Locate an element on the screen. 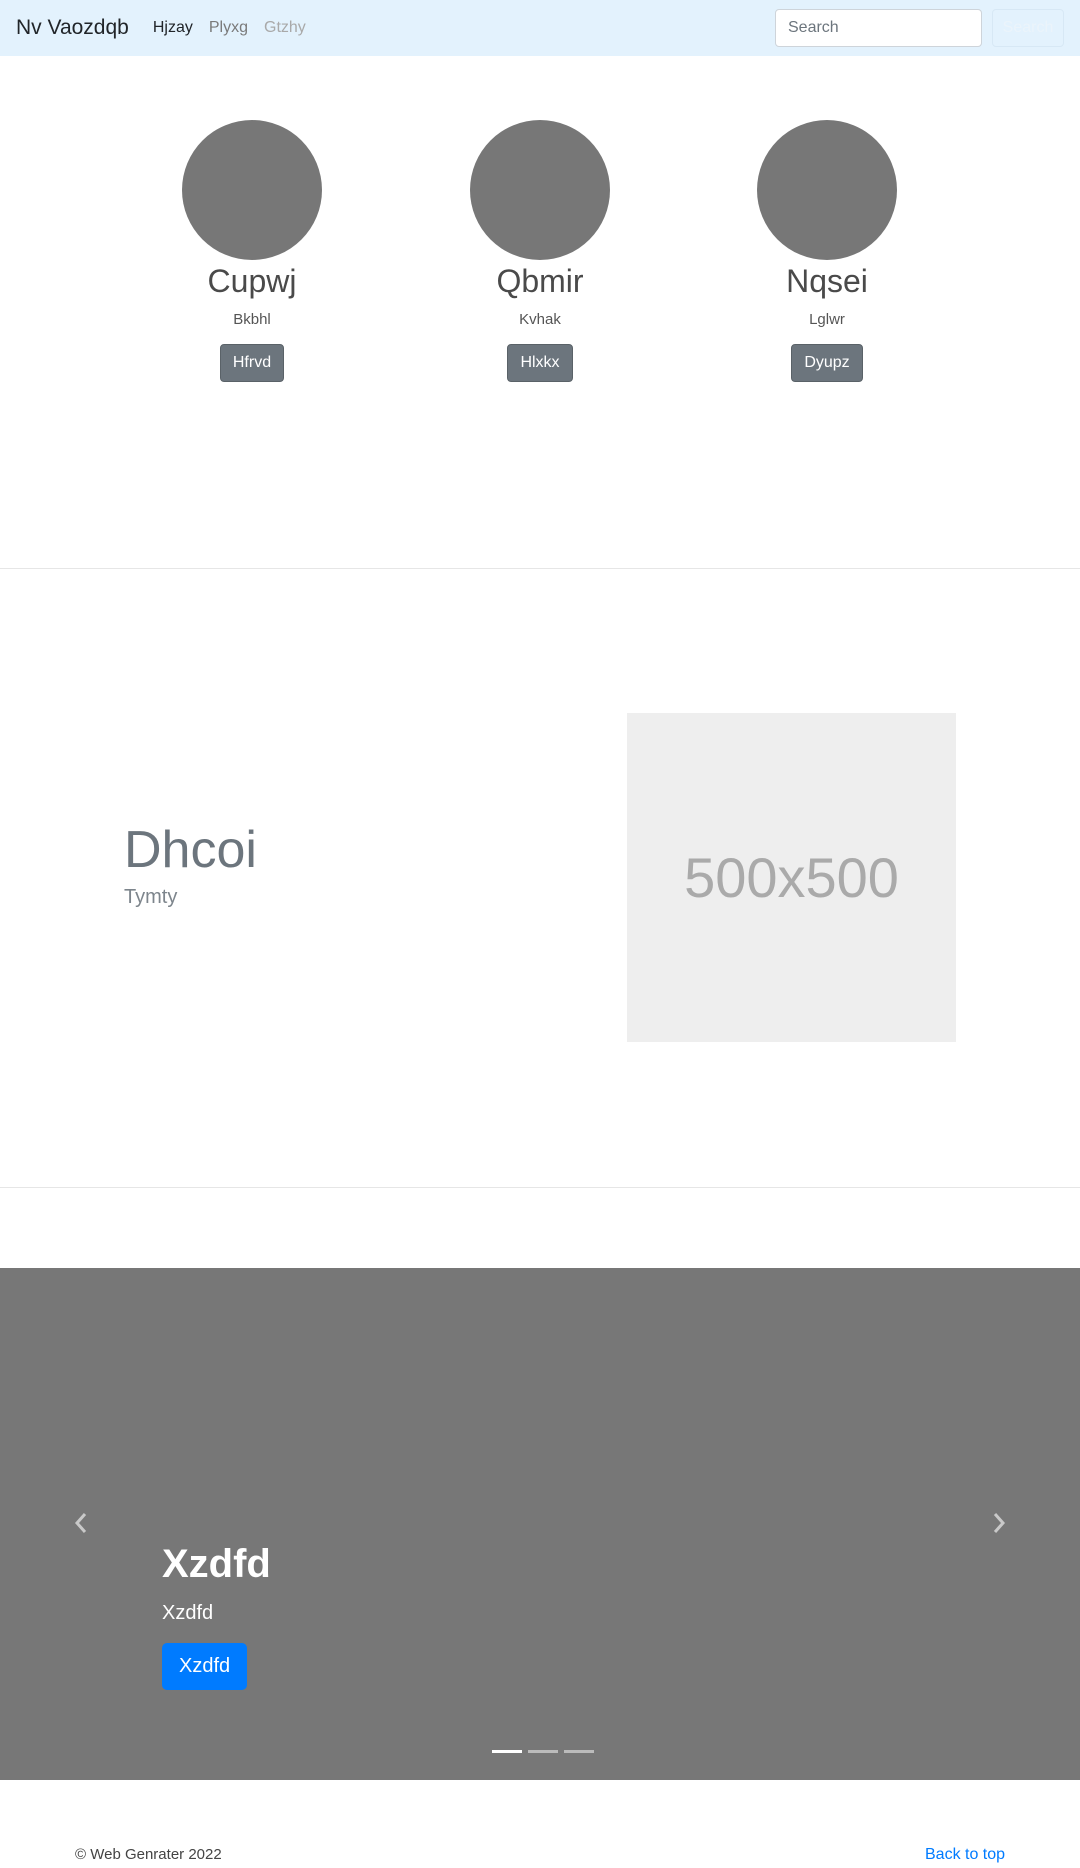 Image resolution: width=1080 pixels, height=1868 pixels. footer-copyright: © Web Genrater 2022 is located at coordinates (148, 1854).